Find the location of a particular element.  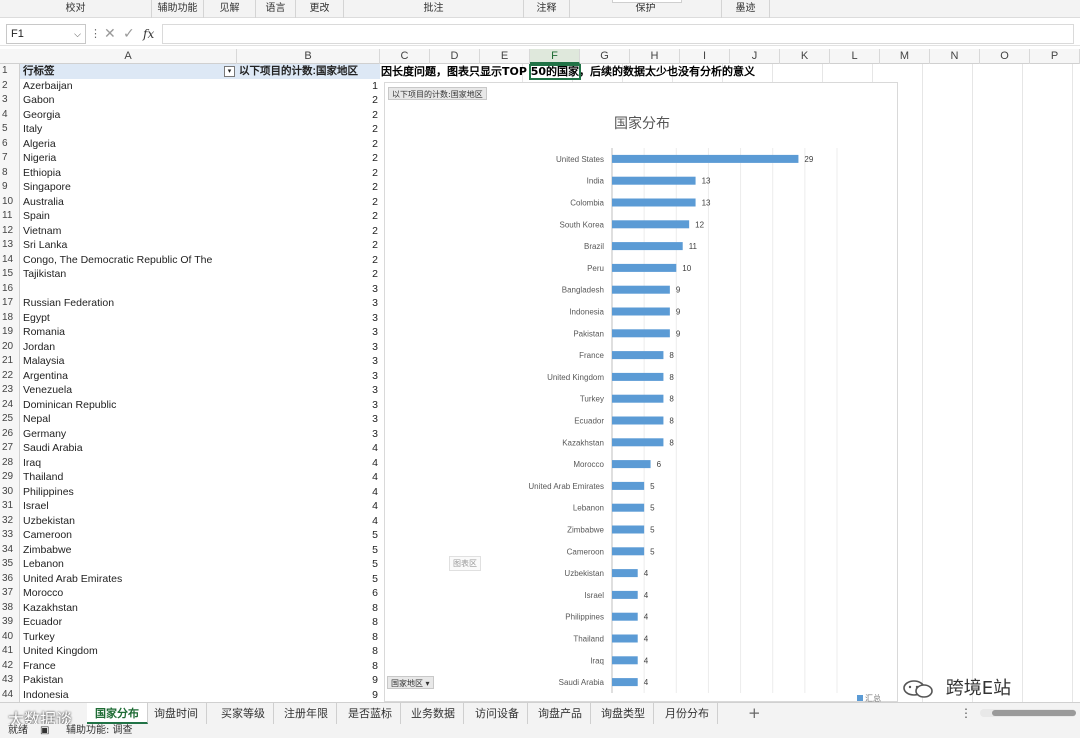

row-number: 28 is located at coordinates (10, 462).